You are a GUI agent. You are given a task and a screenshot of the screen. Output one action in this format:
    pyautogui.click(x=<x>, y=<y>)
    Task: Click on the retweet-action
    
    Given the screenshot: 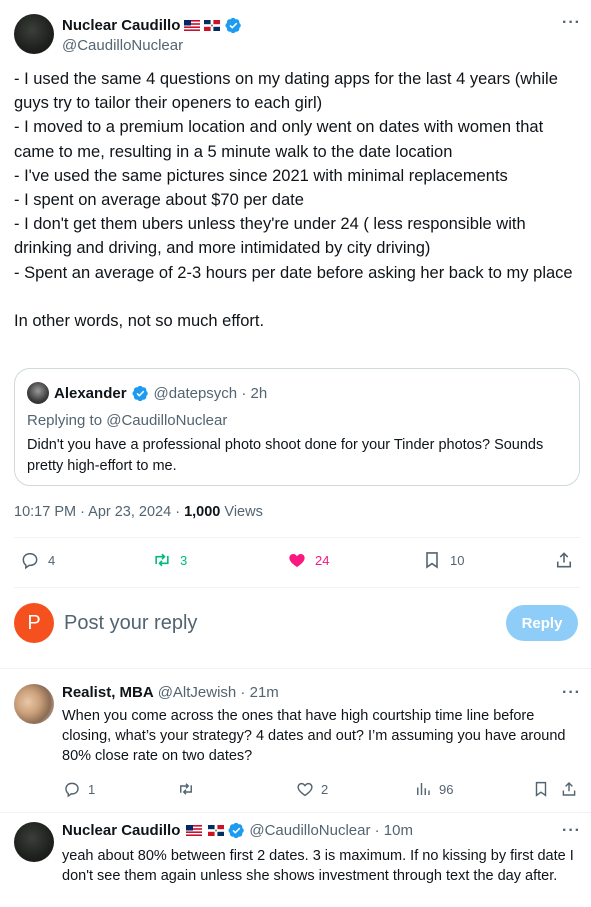 What is the action you would take?
    pyautogui.click(x=189, y=789)
    